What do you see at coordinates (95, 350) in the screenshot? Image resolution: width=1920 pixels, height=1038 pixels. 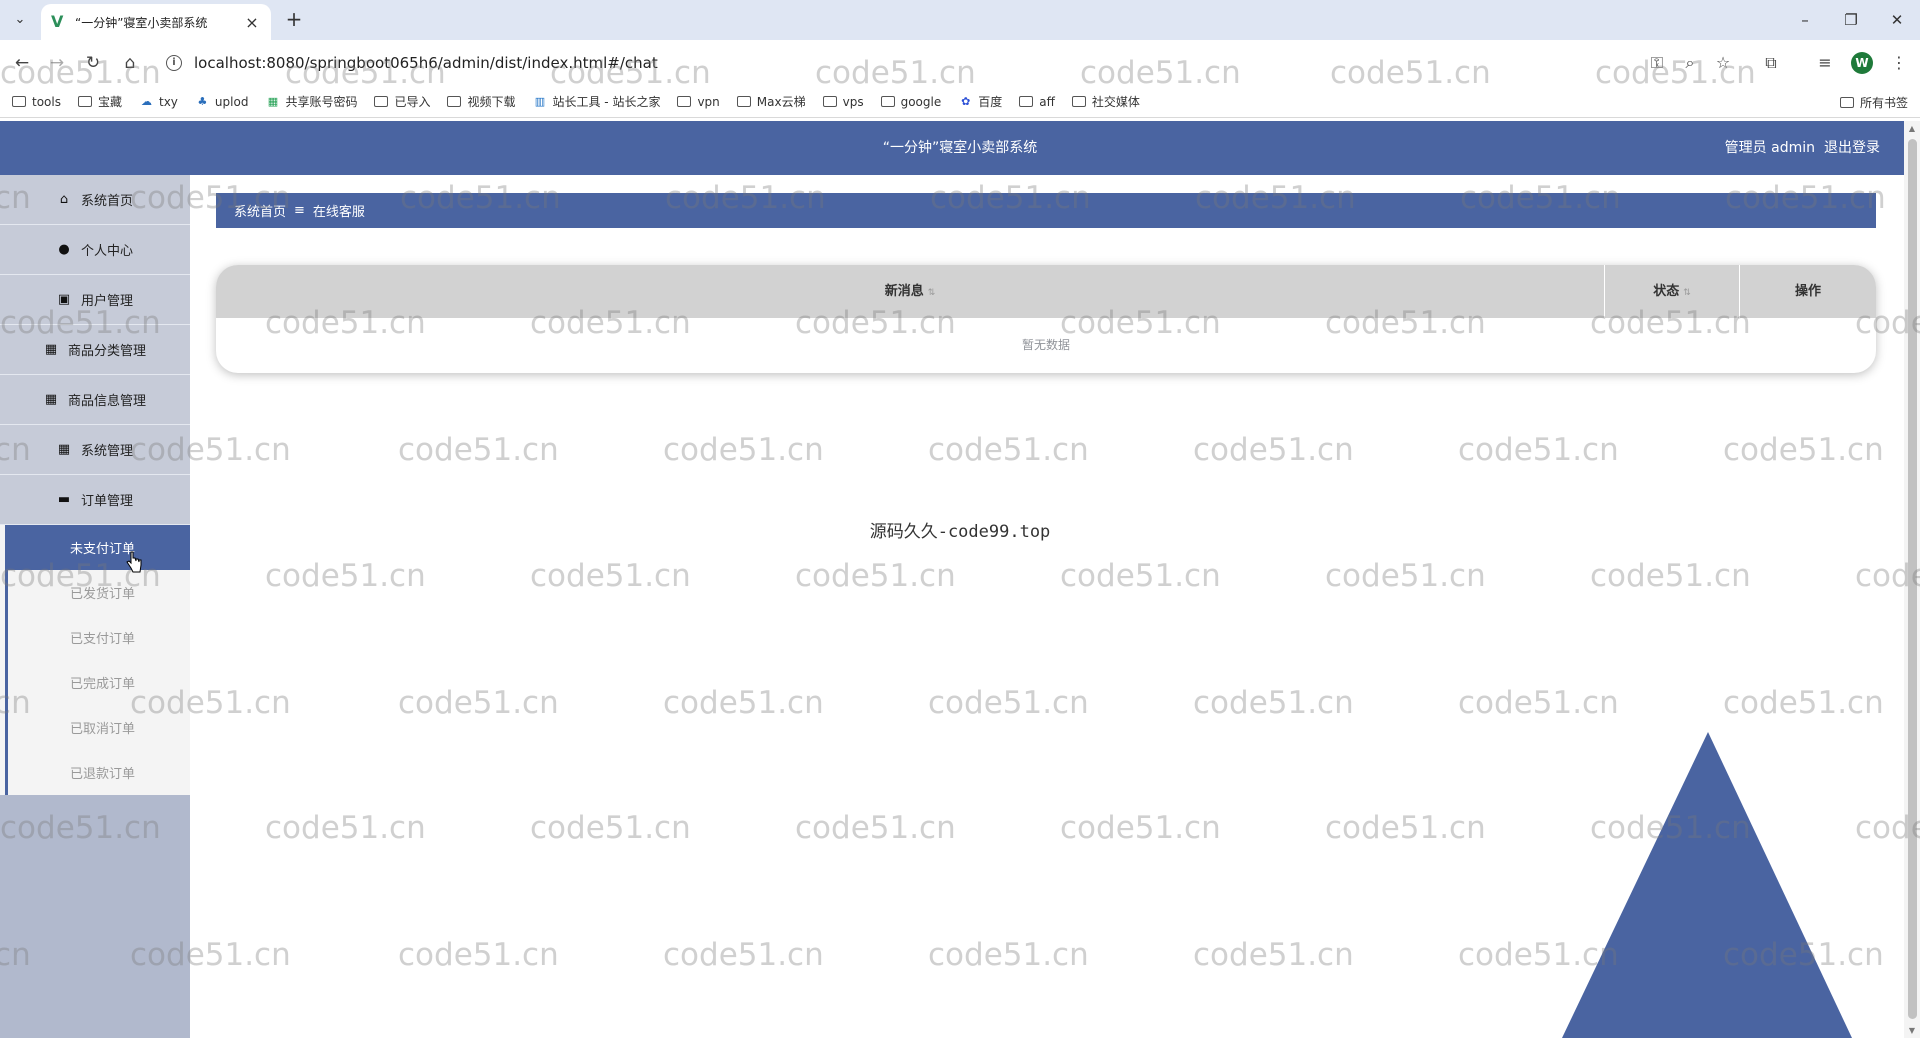 I see `sidebar-item-categories: ▦ 商品分类管理` at bounding box center [95, 350].